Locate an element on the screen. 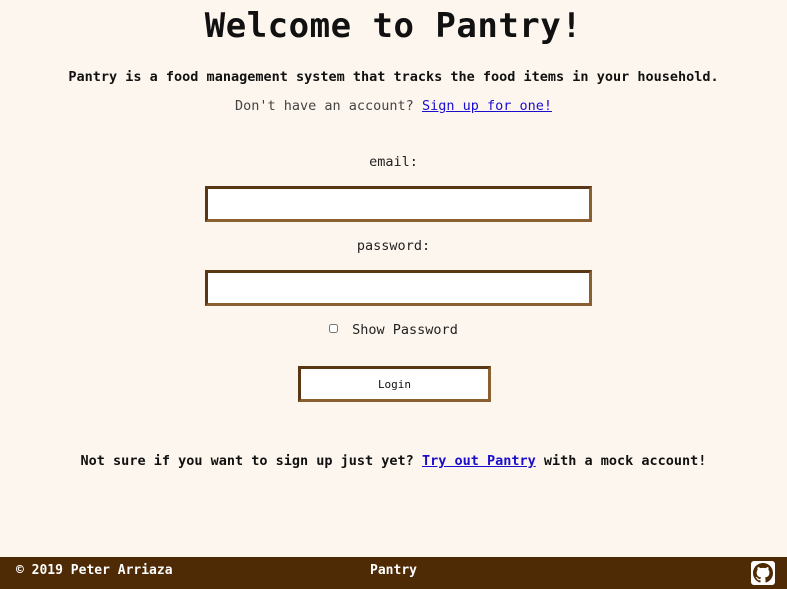 This screenshot has height=589, width=787. email-label: email: is located at coordinates (393, 162).